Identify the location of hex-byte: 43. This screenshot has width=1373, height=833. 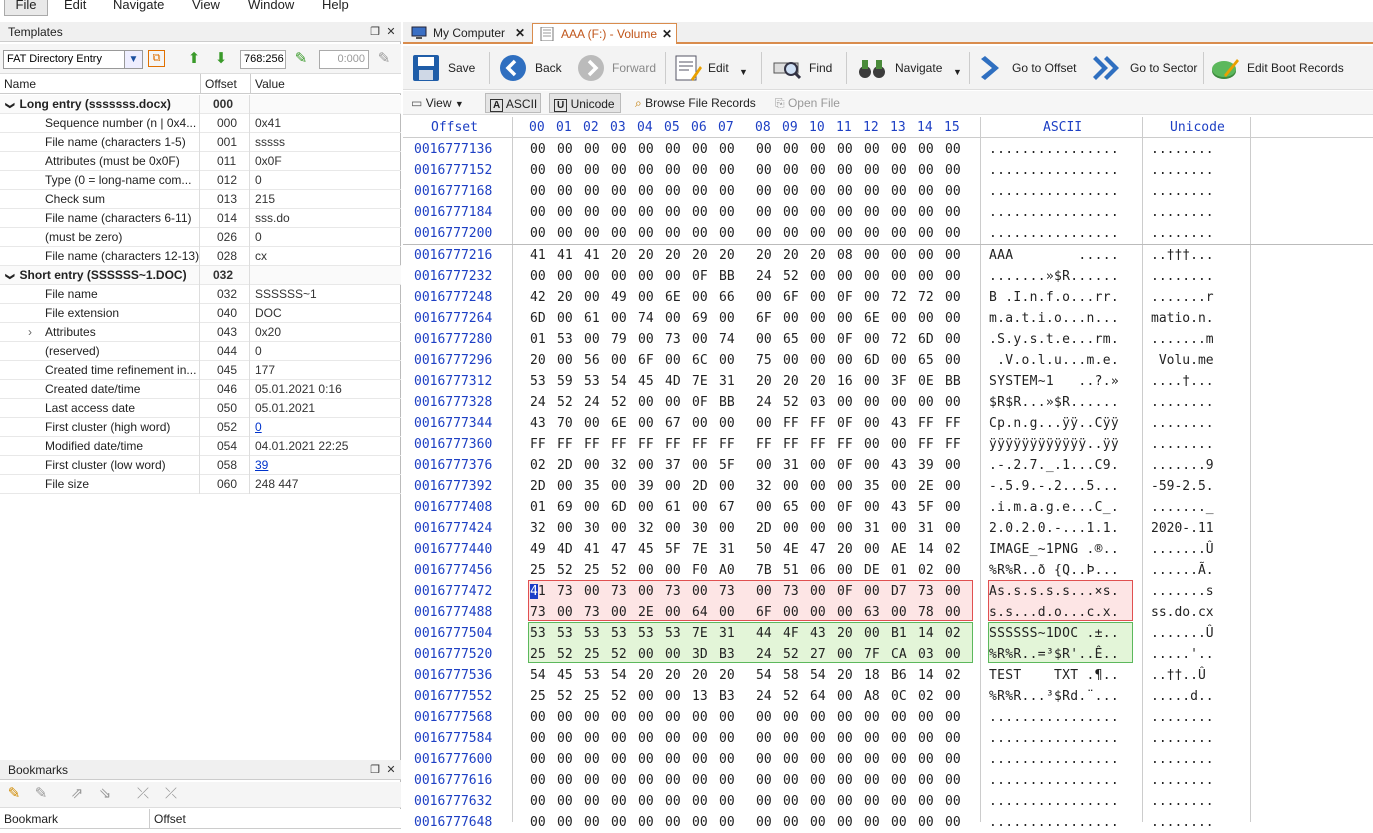
(899, 507).